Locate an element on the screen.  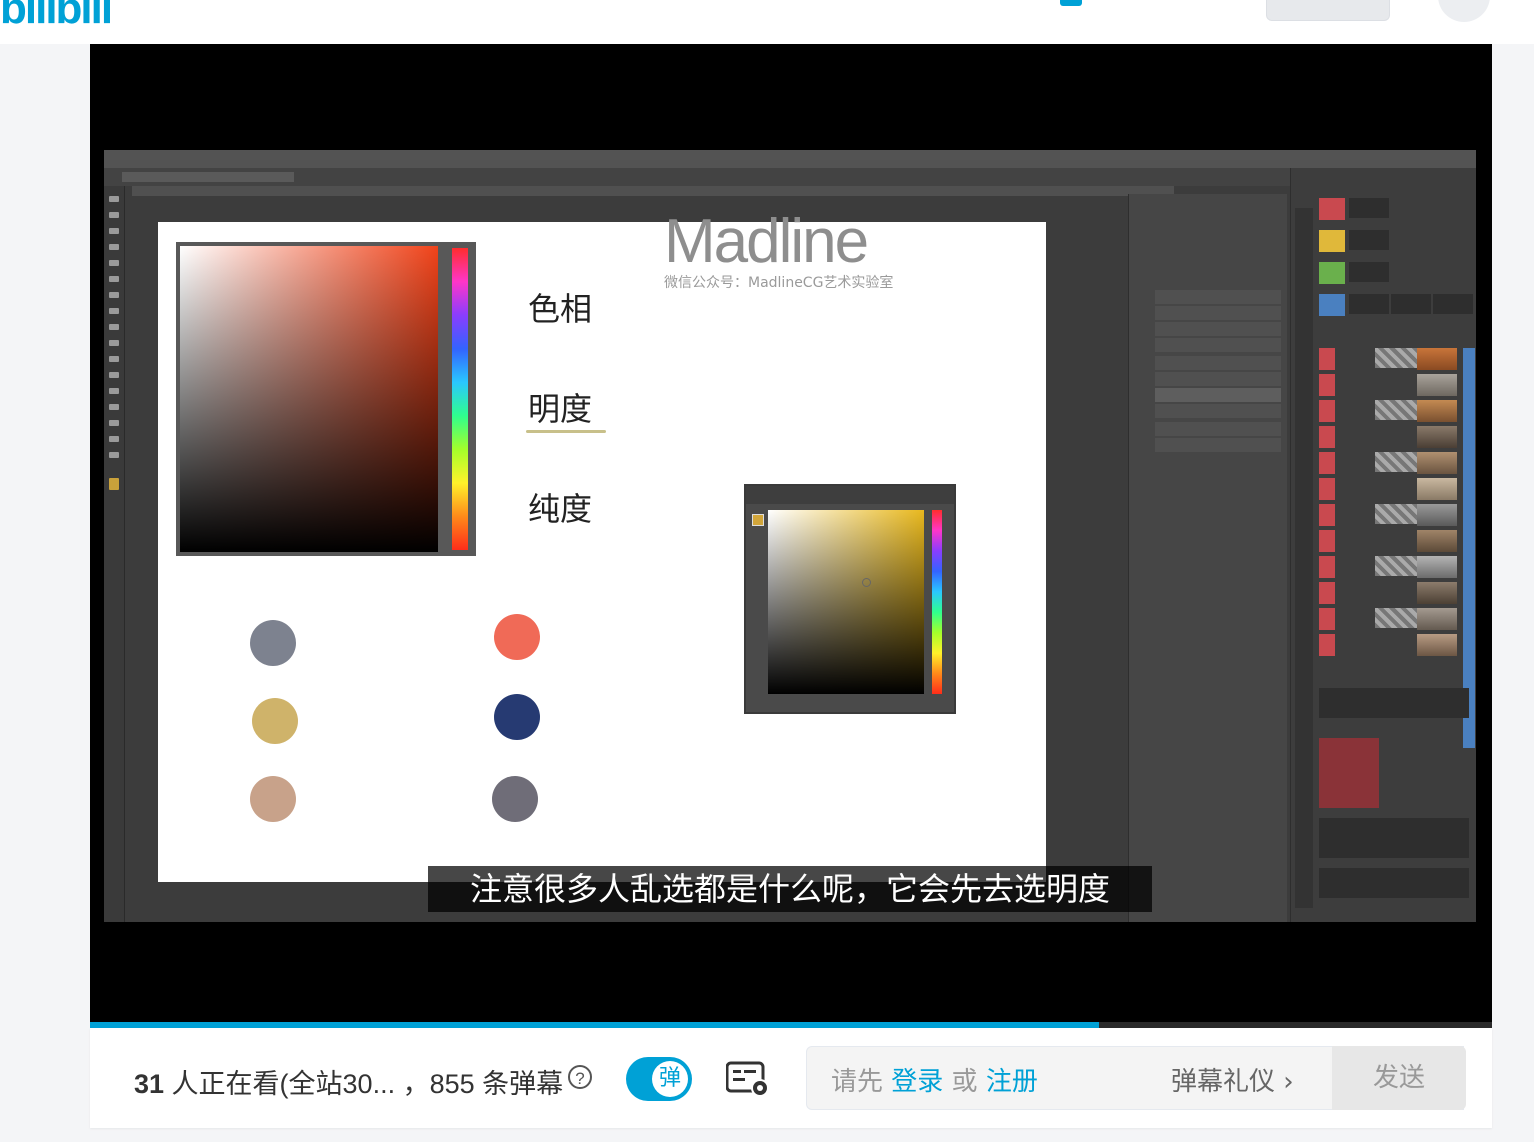
eyedropper-tool-icon is located at coordinates (114, 279).